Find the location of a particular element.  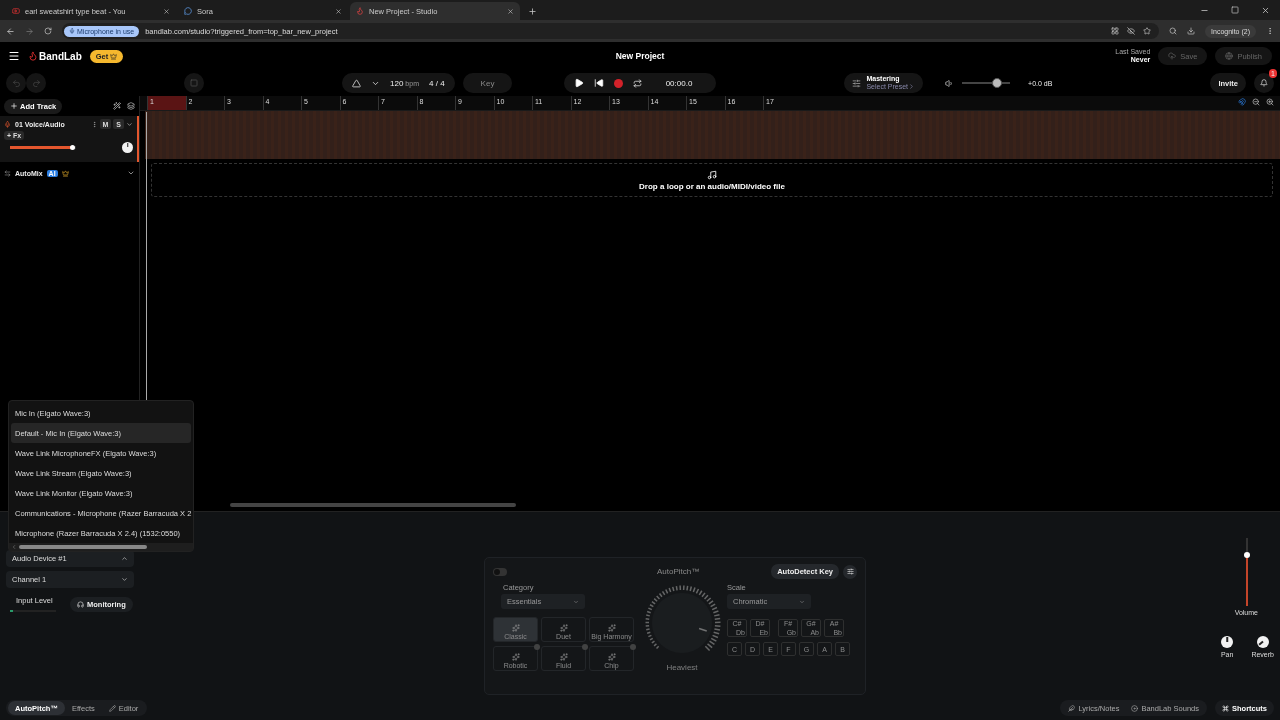

drop-zone-text: Drop a loop or an audio/MIDI/video file is located at coordinates (712, 186).